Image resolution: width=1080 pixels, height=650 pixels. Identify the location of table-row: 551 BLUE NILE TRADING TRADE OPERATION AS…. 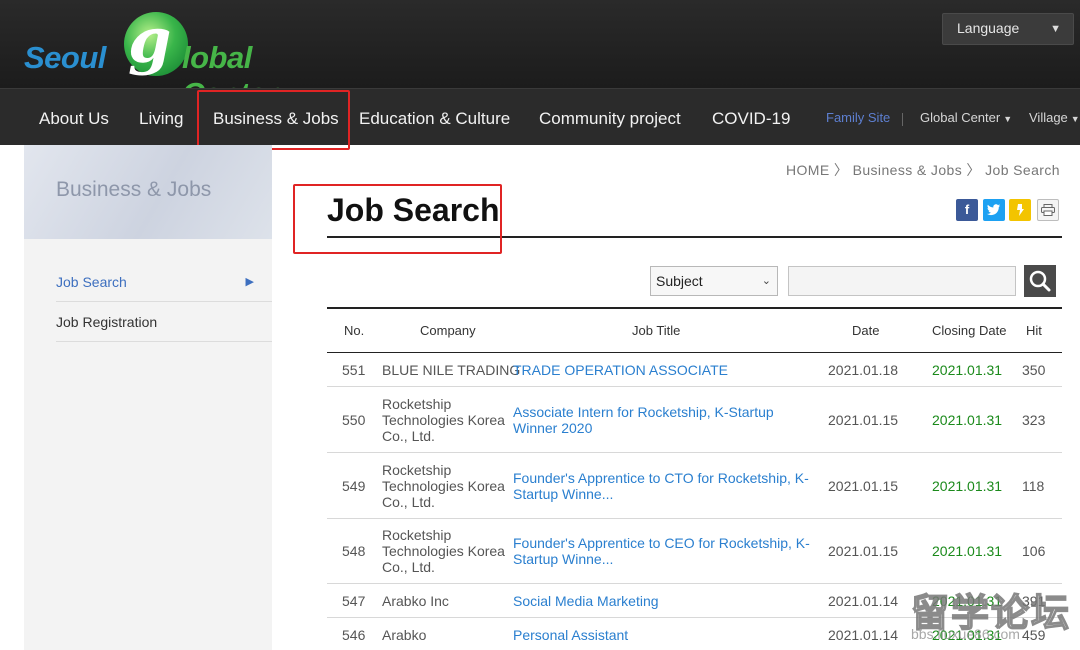
(694, 370).